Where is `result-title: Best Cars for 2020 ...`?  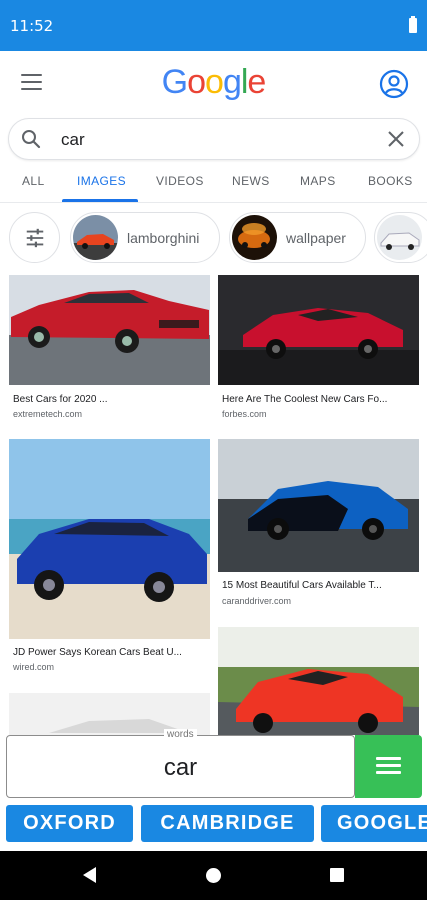 result-title: Best Cars for 2020 ... is located at coordinates (60, 399).